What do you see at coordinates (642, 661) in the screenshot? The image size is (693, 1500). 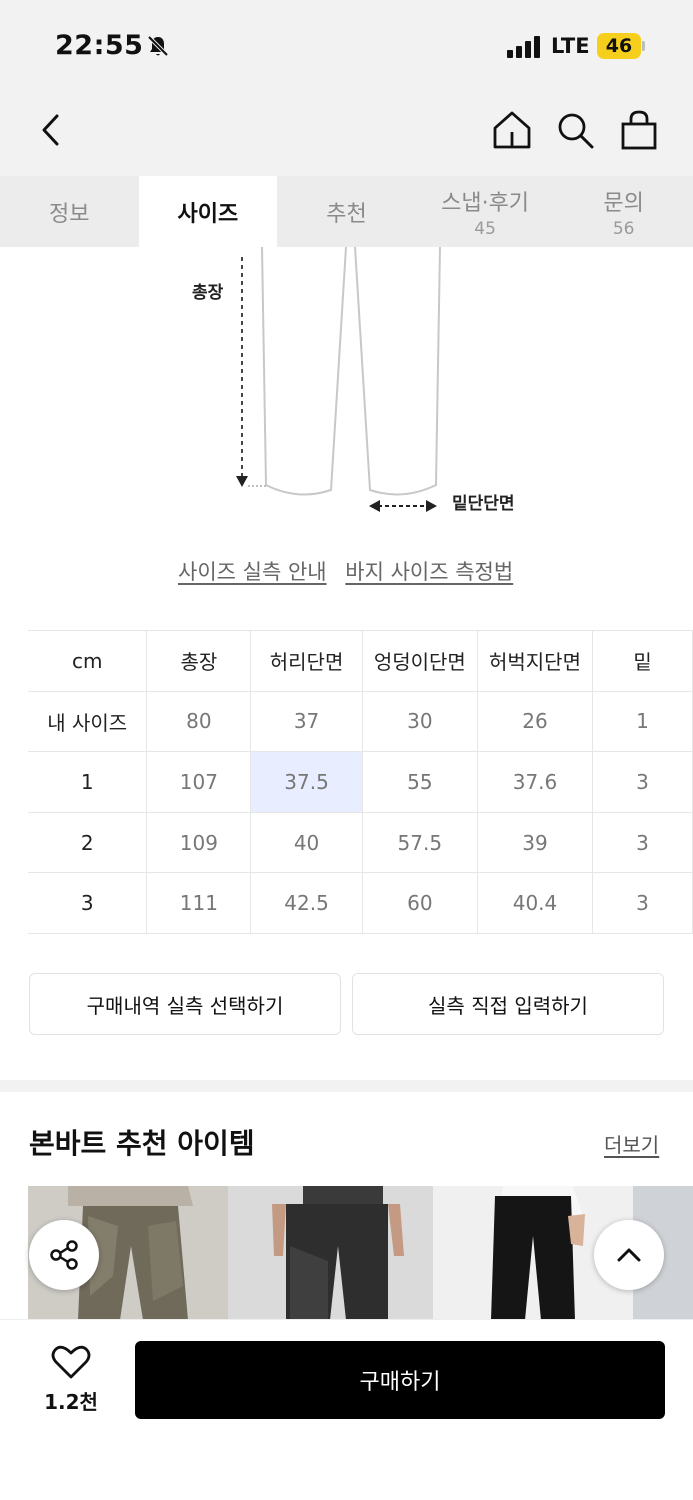 I see `table-header-cell: 밑` at bounding box center [642, 661].